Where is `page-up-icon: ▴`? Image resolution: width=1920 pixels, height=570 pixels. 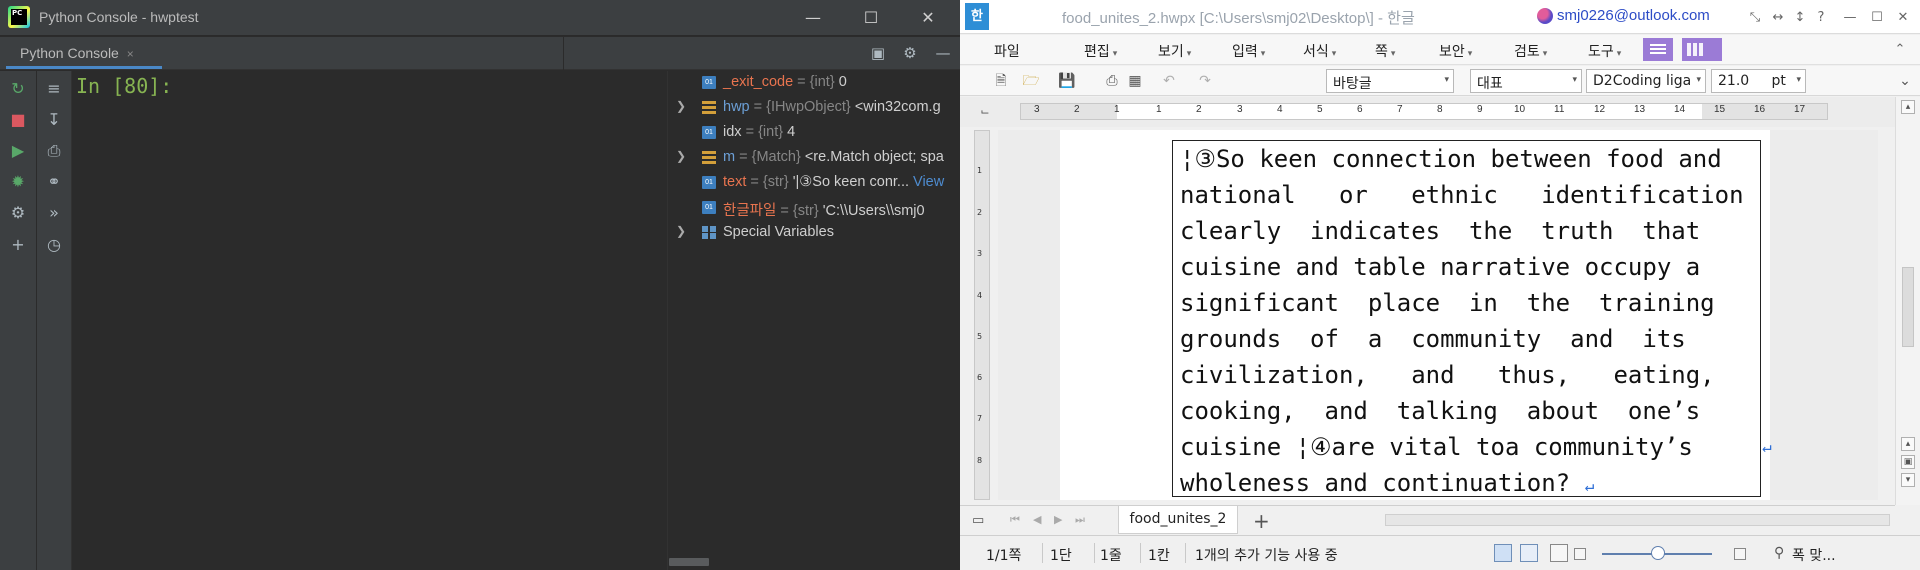 page-up-icon: ▴ is located at coordinates (1908, 444).